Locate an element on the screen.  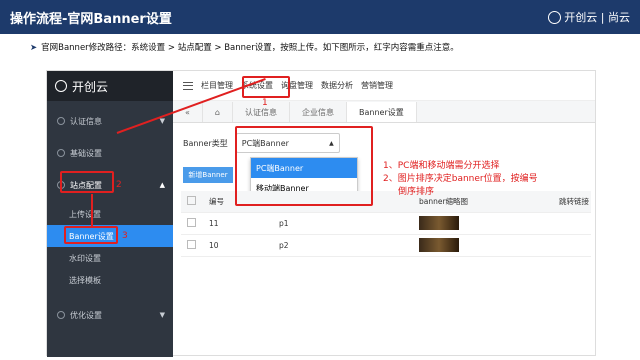
menu-columns: 栏目管理 is located at coordinates (217, 85).